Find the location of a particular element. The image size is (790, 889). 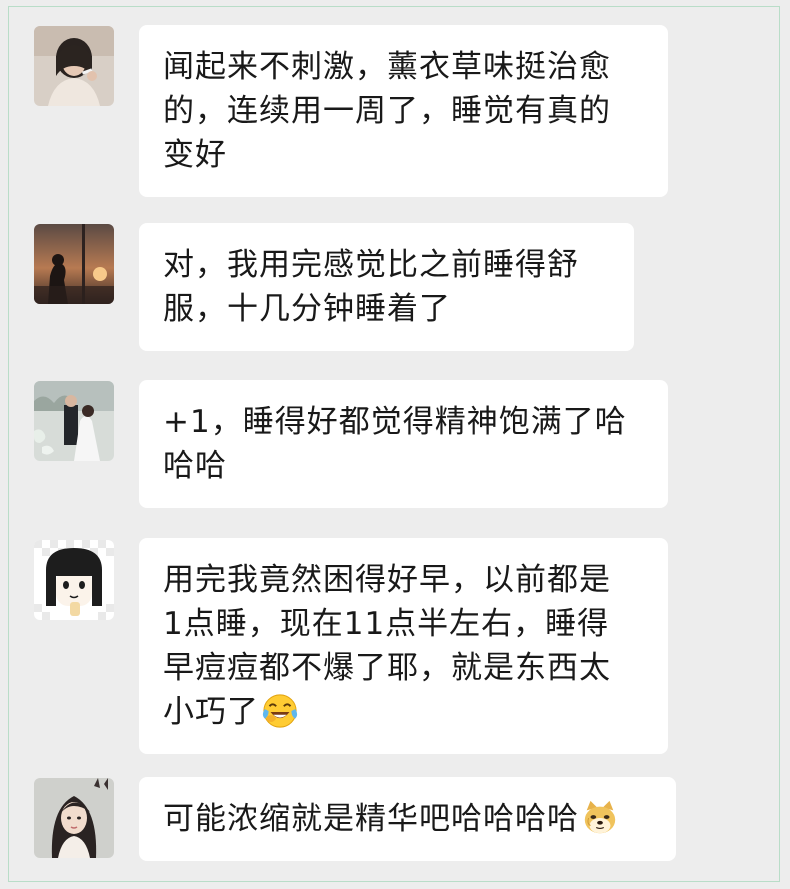

message-text-line: 的，连续用一周了，睡觉有真的 is located at coordinates (387, 111).